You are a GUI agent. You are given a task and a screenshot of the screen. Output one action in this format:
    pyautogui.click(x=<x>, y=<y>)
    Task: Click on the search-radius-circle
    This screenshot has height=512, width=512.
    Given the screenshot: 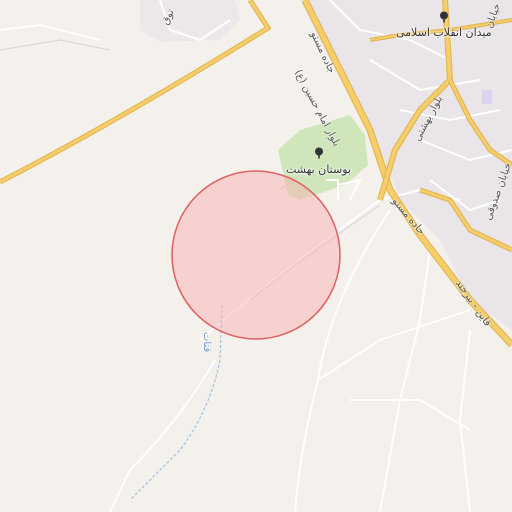 What is the action you would take?
    pyautogui.click(x=256, y=255)
    